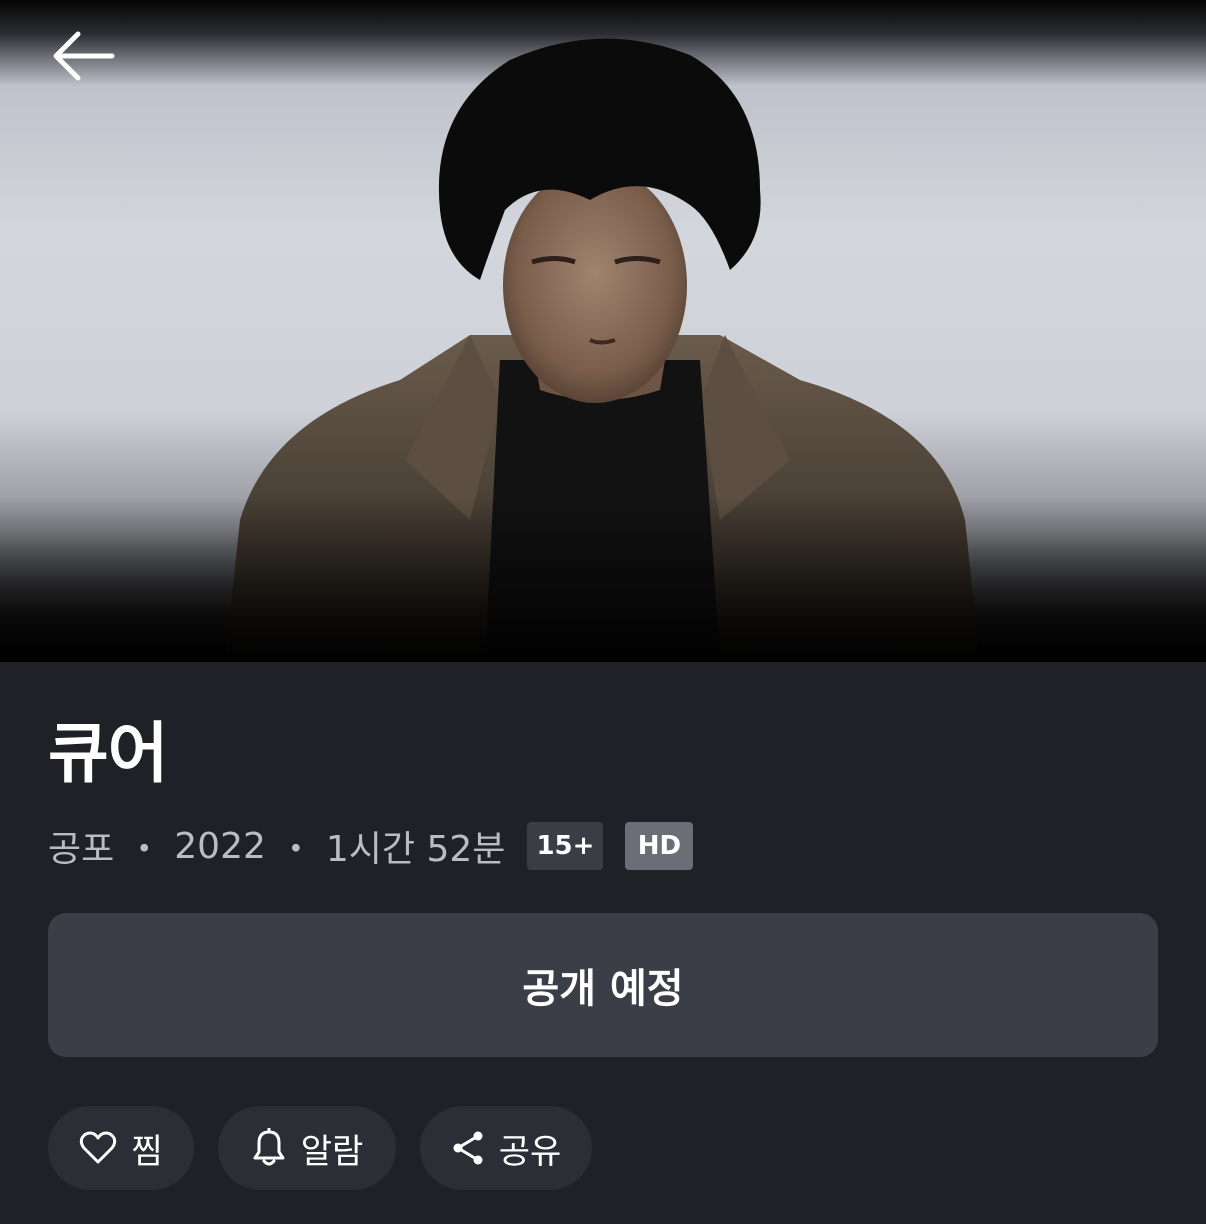 This screenshot has height=1224, width=1206. Describe the element at coordinates (269, 1148) in the screenshot. I see `bell-icon` at that location.